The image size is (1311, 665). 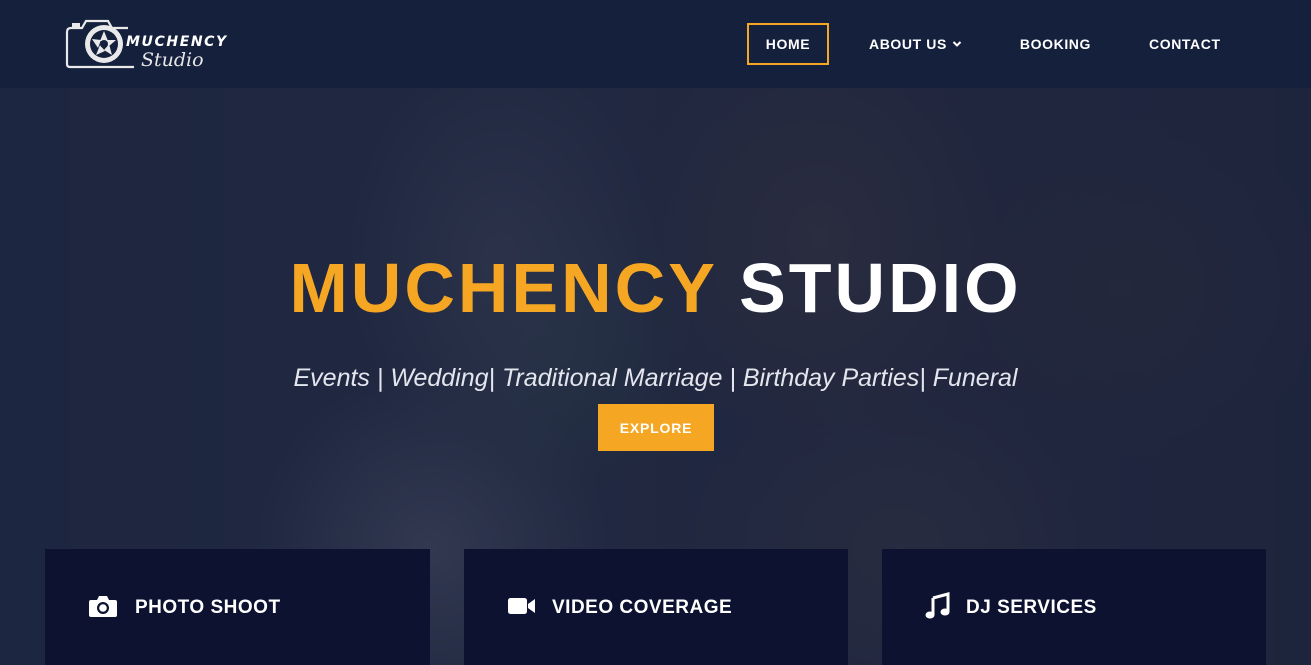 I want to click on brand-subtitle: Studio, so click(x=172, y=60).